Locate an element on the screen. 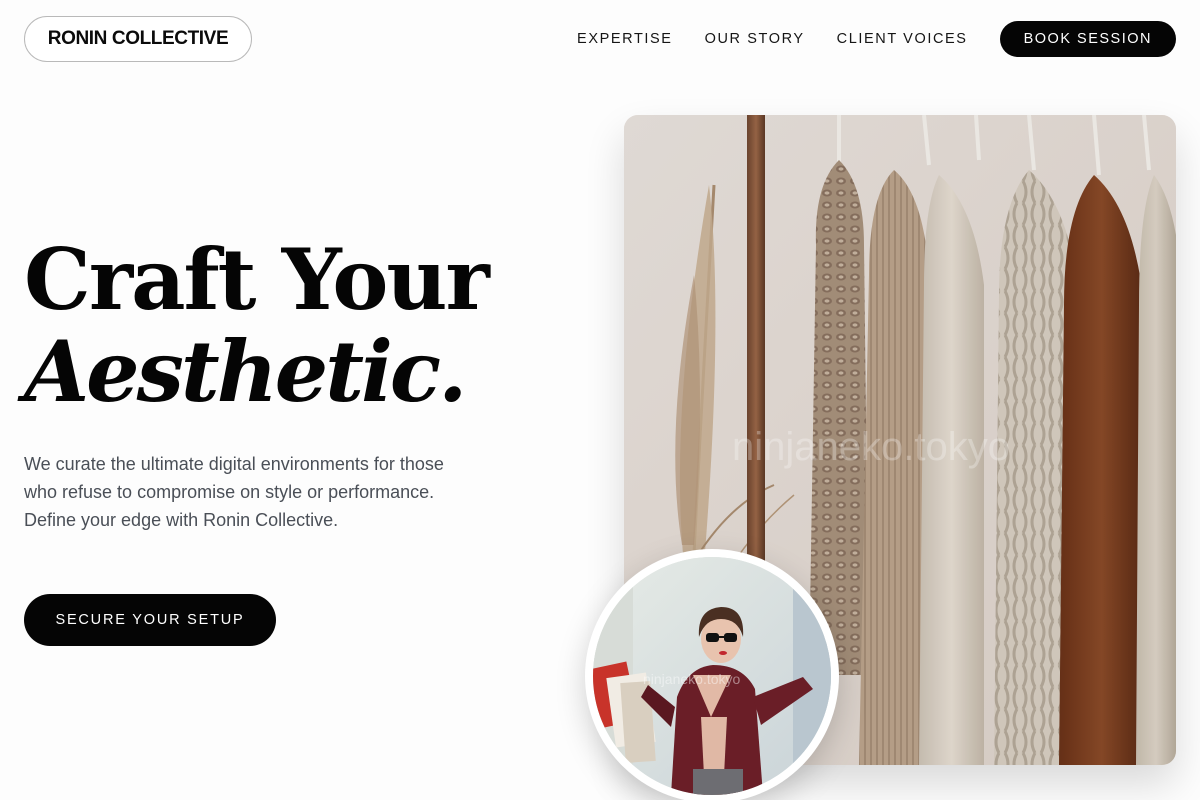 The height and width of the screenshot is (800, 1200). circle-image-watermark: ninjaneko.tokyo is located at coordinates (692, 679).